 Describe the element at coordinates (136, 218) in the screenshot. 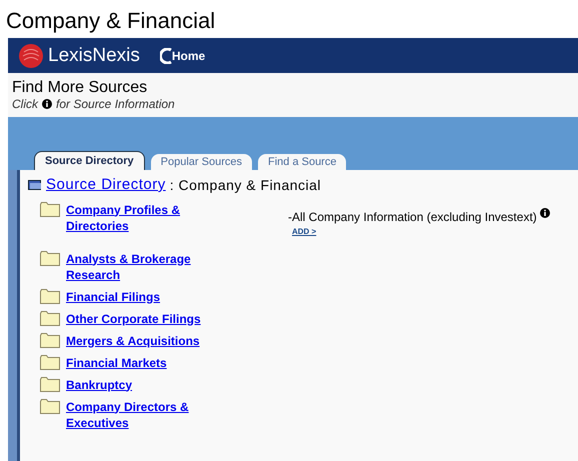

I see `category-link: Company Profiles & Directories` at that location.